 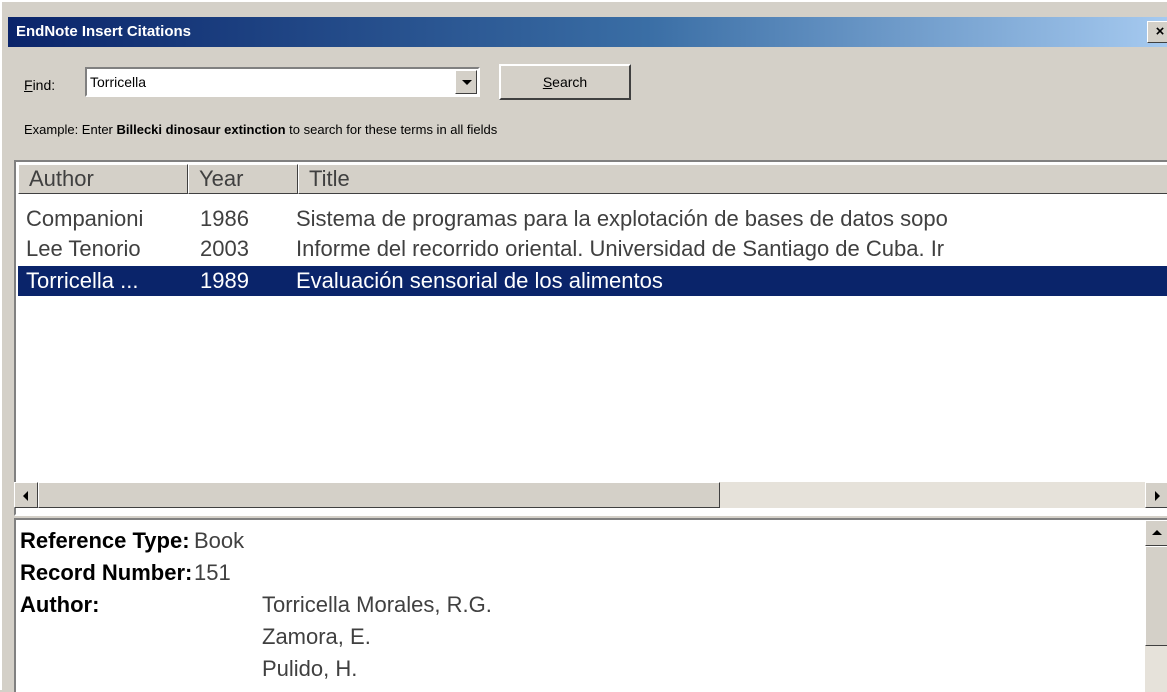 I want to click on search-button-accel: S, so click(x=547, y=82).